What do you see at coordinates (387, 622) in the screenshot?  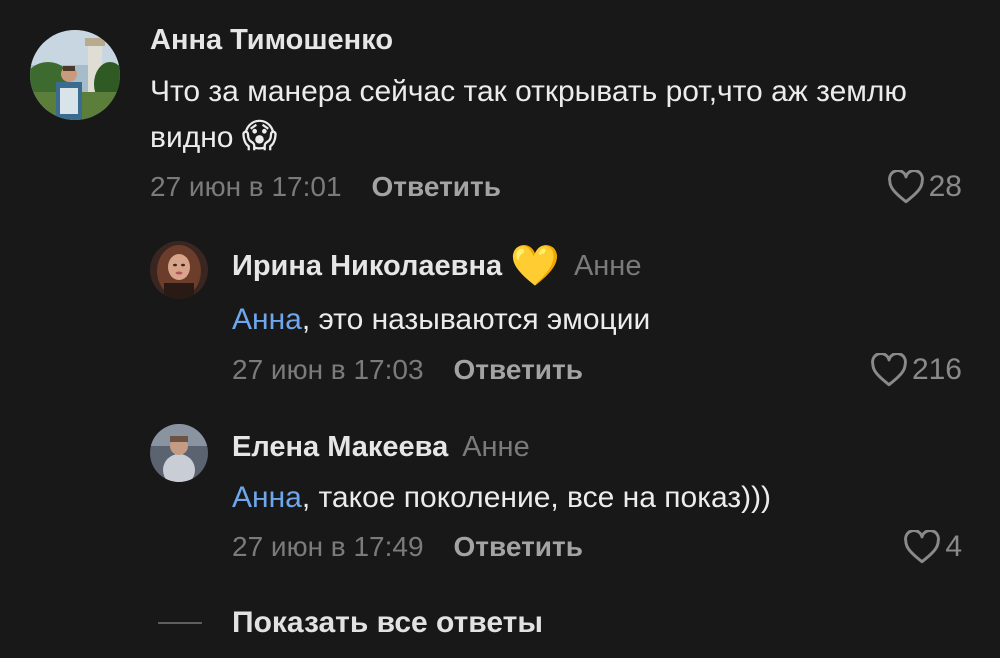 I see `show-all-replies-label: Показать все ответы` at bounding box center [387, 622].